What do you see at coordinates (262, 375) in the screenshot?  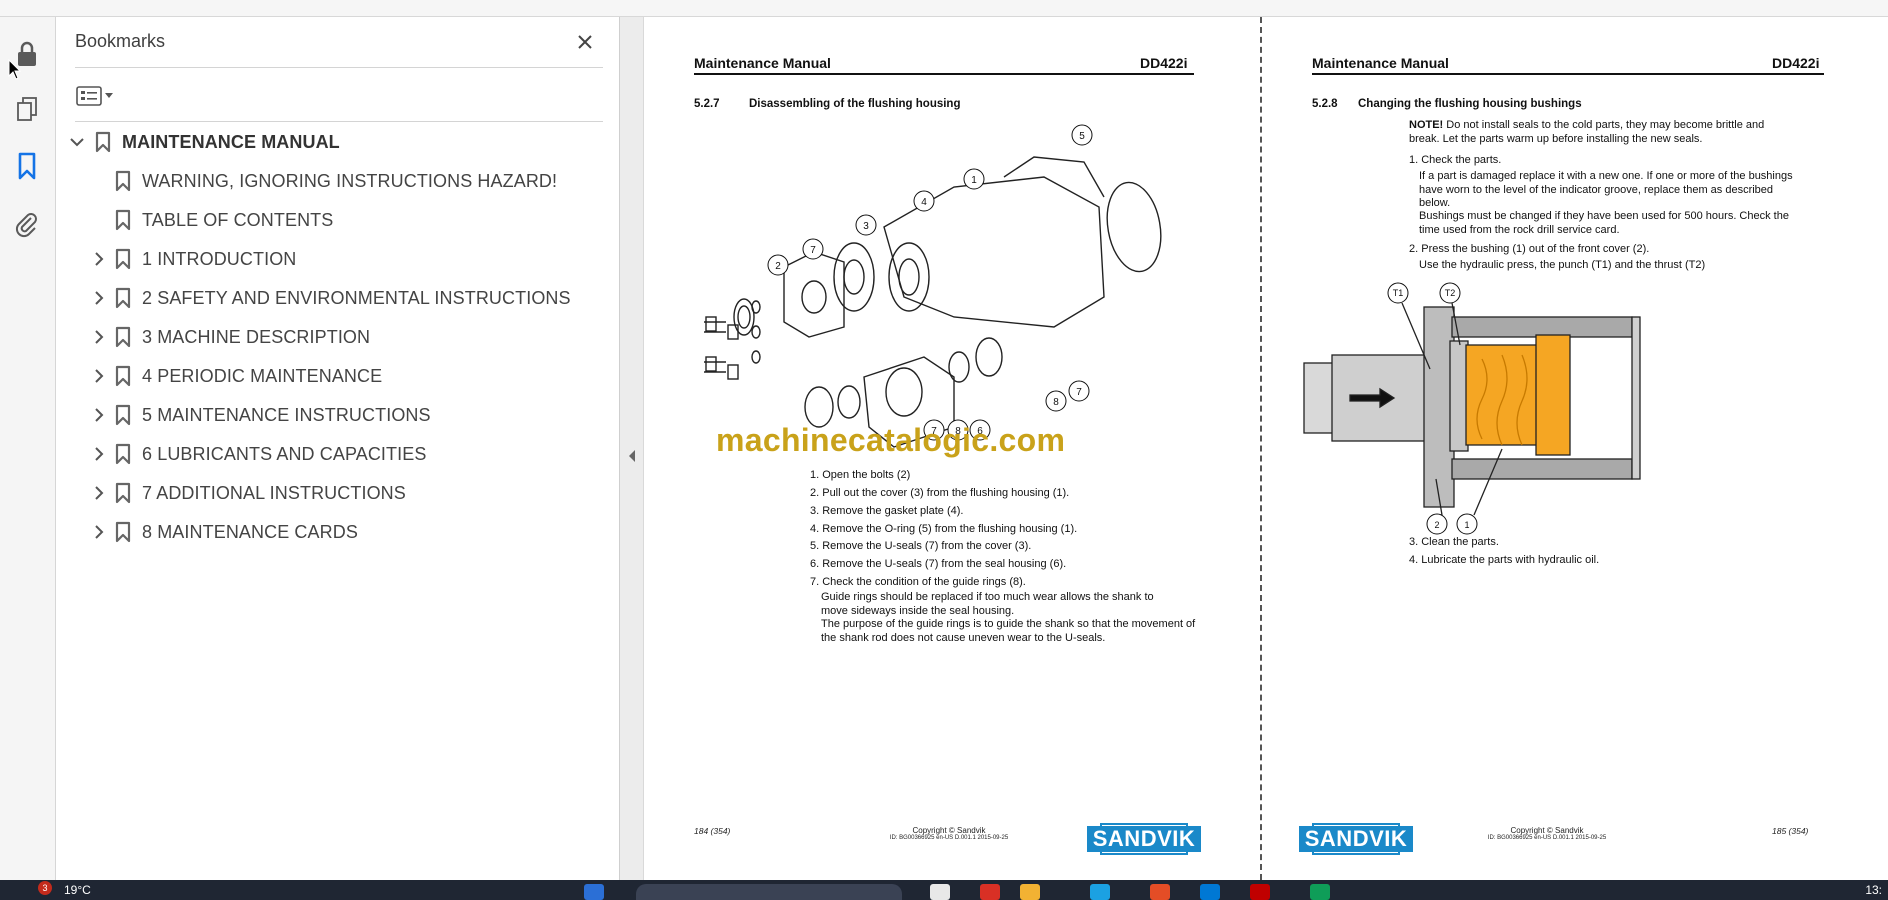 I see `bookmark-label: 4 PERIODIC MAINTENANCE` at bounding box center [262, 375].